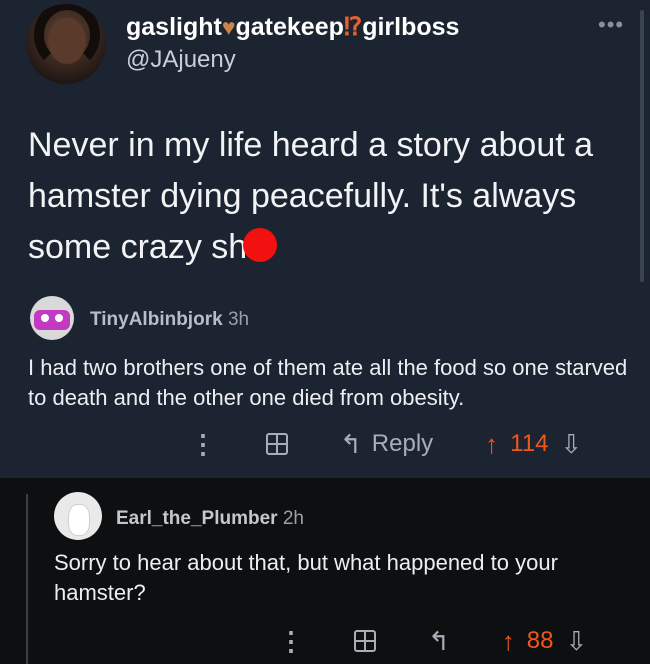 This screenshot has width=650, height=664. I want to click on name-part-2: gatekeep, so click(289, 27).